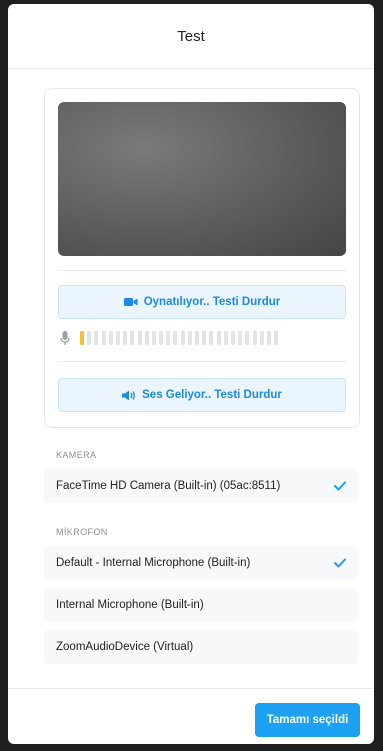 The image size is (383, 751). Describe the element at coordinates (130, 302) in the screenshot. I see `video-camera-icon` at that location.